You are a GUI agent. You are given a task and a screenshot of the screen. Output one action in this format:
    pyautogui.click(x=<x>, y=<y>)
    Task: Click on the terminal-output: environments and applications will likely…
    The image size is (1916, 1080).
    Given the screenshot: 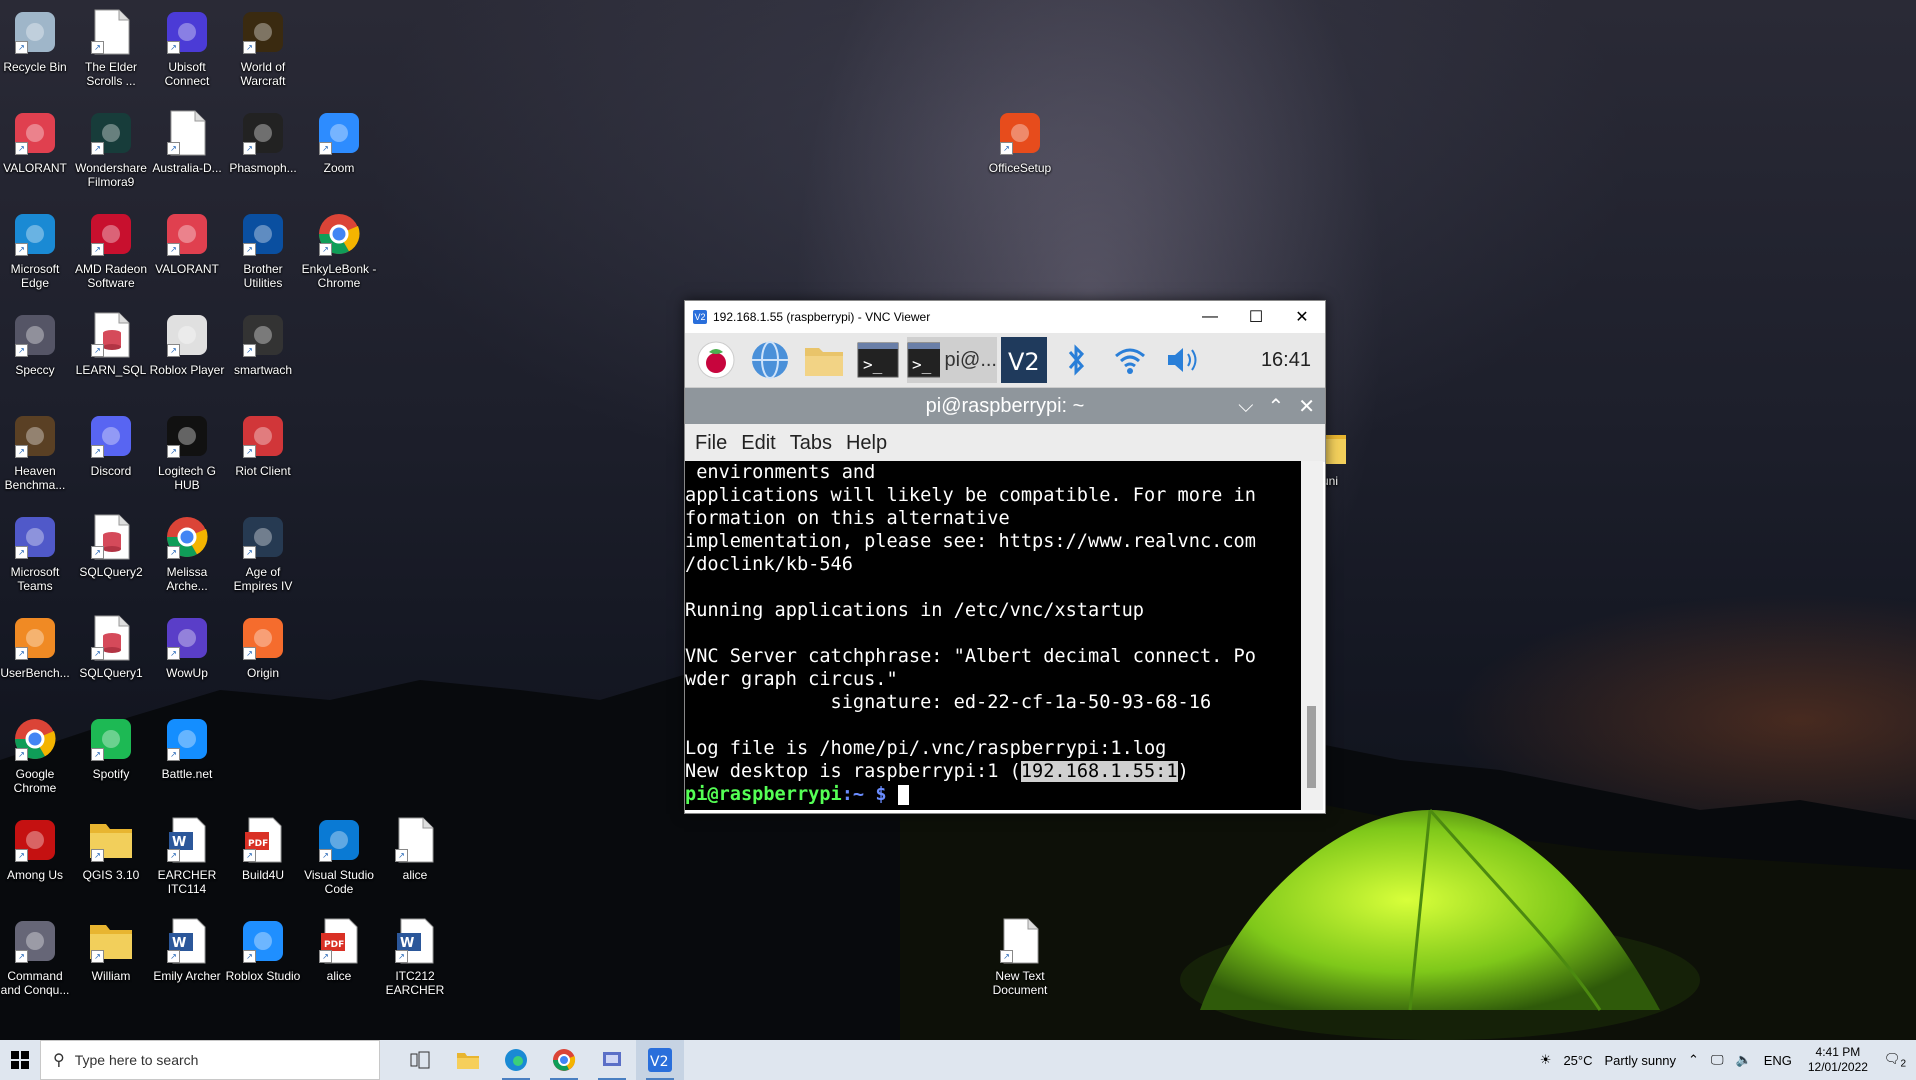 What is the action you would take?
    pyautogui.click(x=993, y=635)
    